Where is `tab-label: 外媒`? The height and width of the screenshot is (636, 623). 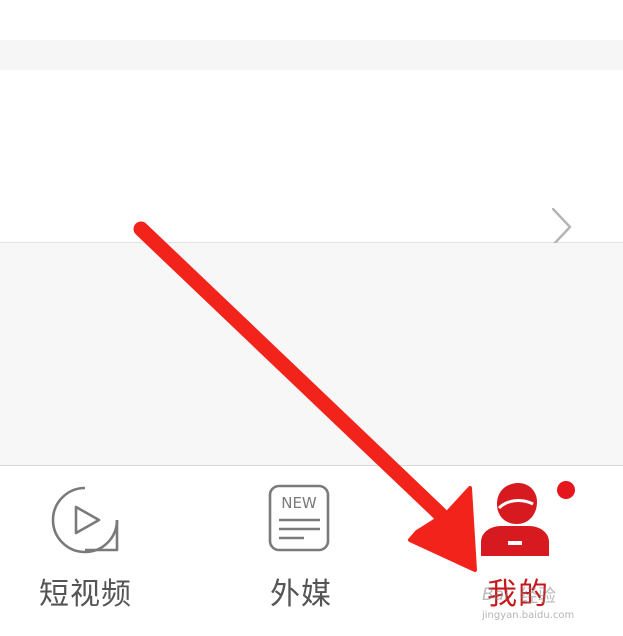
tab-label: 外媒 is located at coordinates (301, 594).